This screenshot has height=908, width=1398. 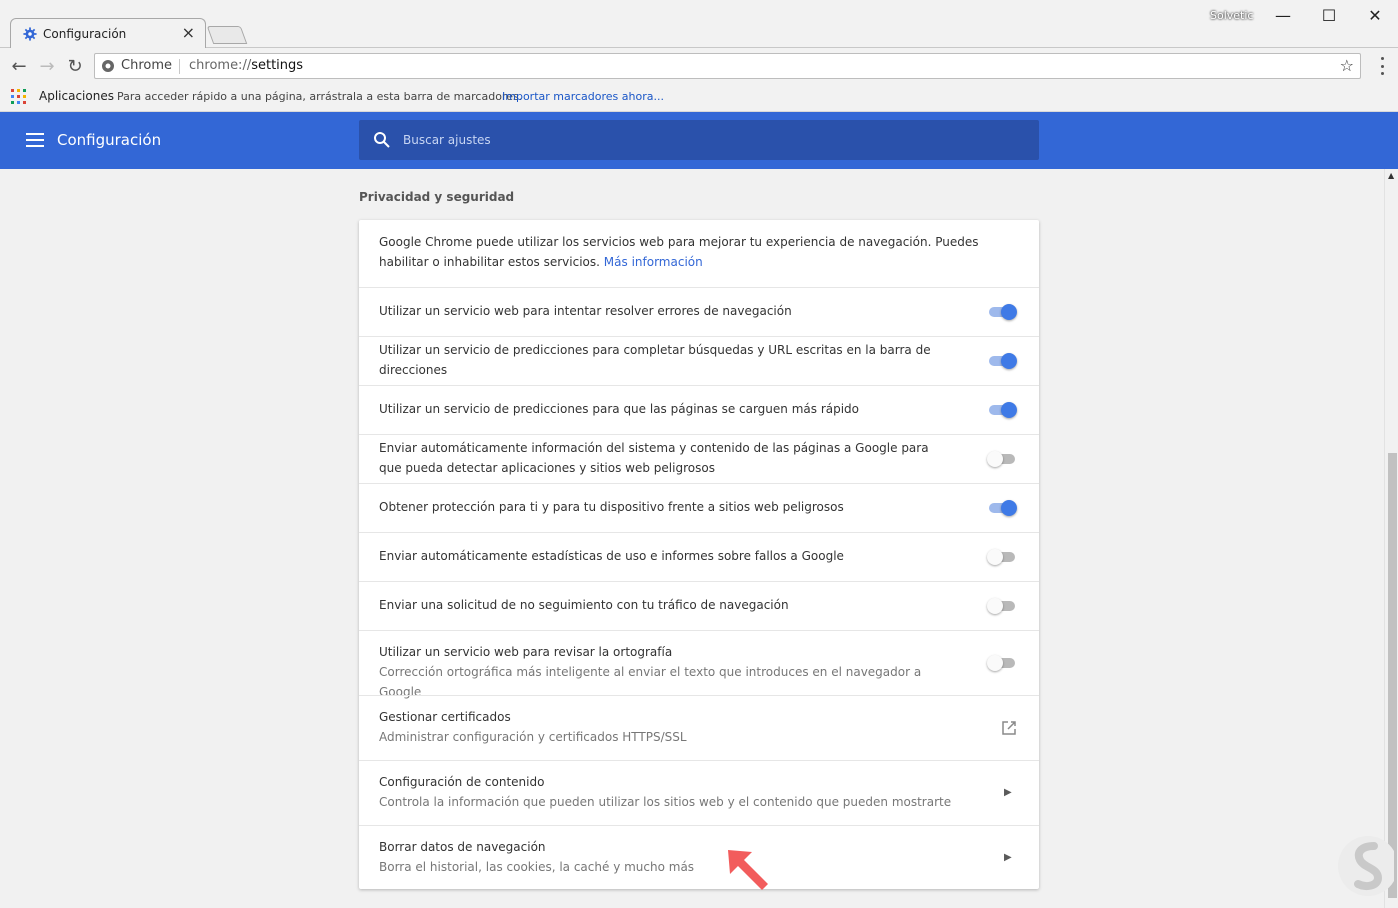 I want to click on settings-header: Configuración, so click(x=699, y=140).